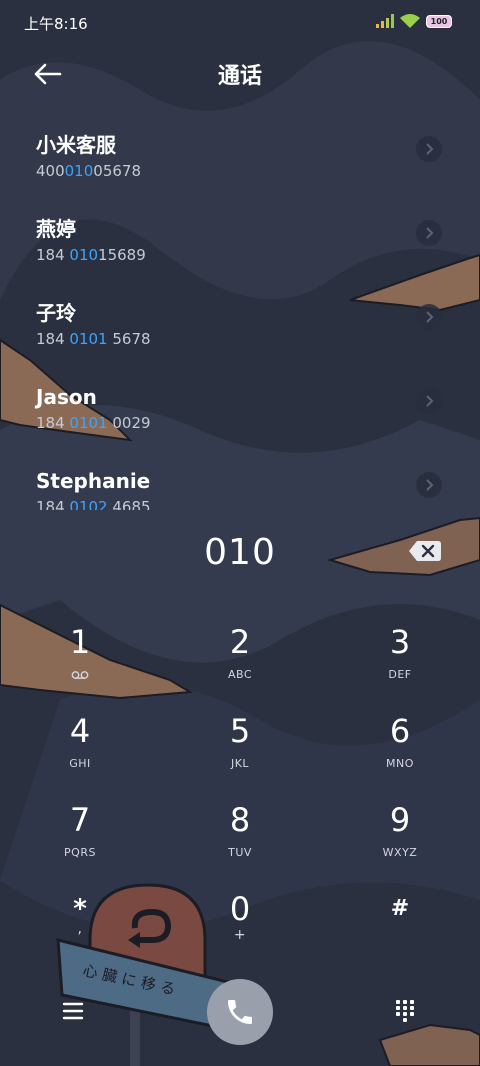  What do you see at coordinates (80, 731) in the screenshot?
I see `key-digit: 4` at bounding box center [80, 731].